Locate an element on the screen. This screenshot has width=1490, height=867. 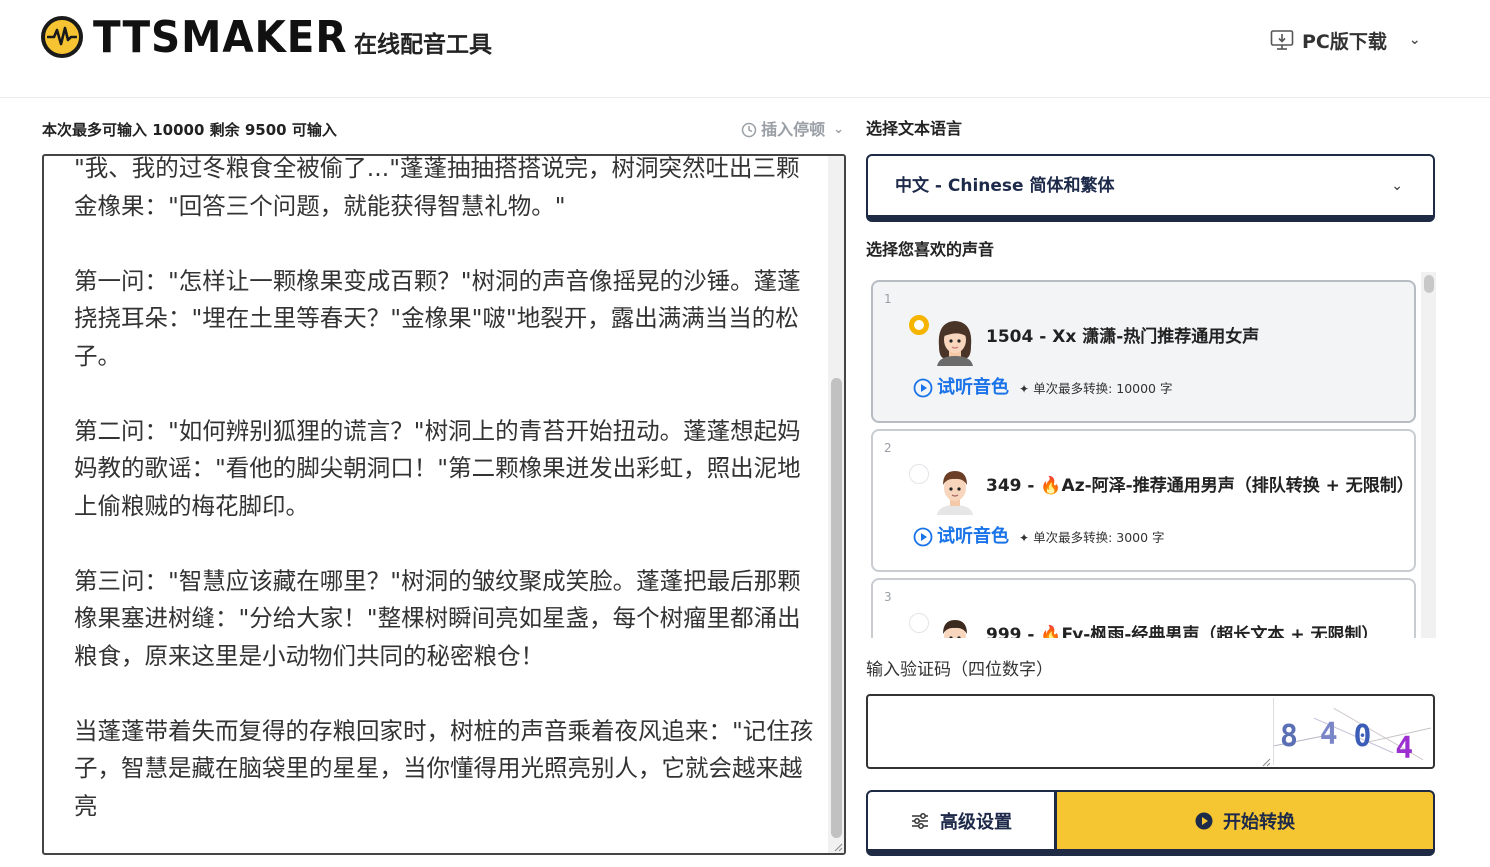
logo-waveform-icon is located at coordinates (62, 37).